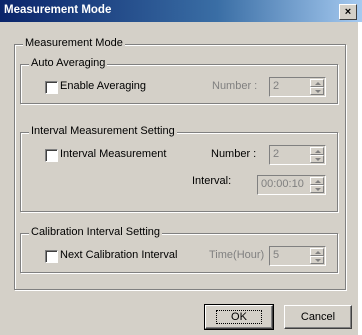 This screenshot has width=362, height=335. I want to click on interval-time-arrows, so click(317, 185).